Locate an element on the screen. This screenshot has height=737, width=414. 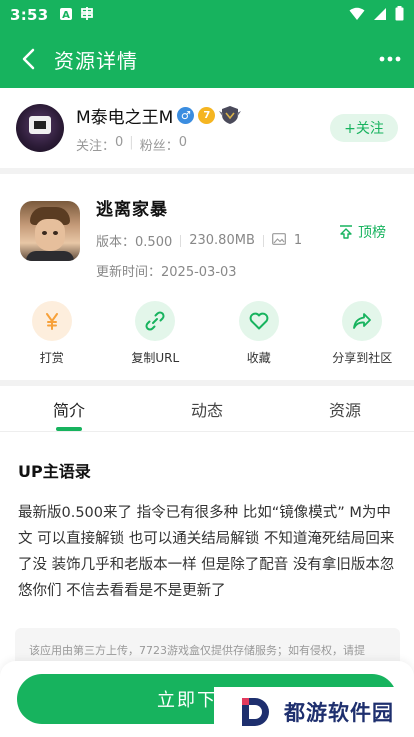
uploader-name: M泰电之王M is located at coordinates (124, 115).